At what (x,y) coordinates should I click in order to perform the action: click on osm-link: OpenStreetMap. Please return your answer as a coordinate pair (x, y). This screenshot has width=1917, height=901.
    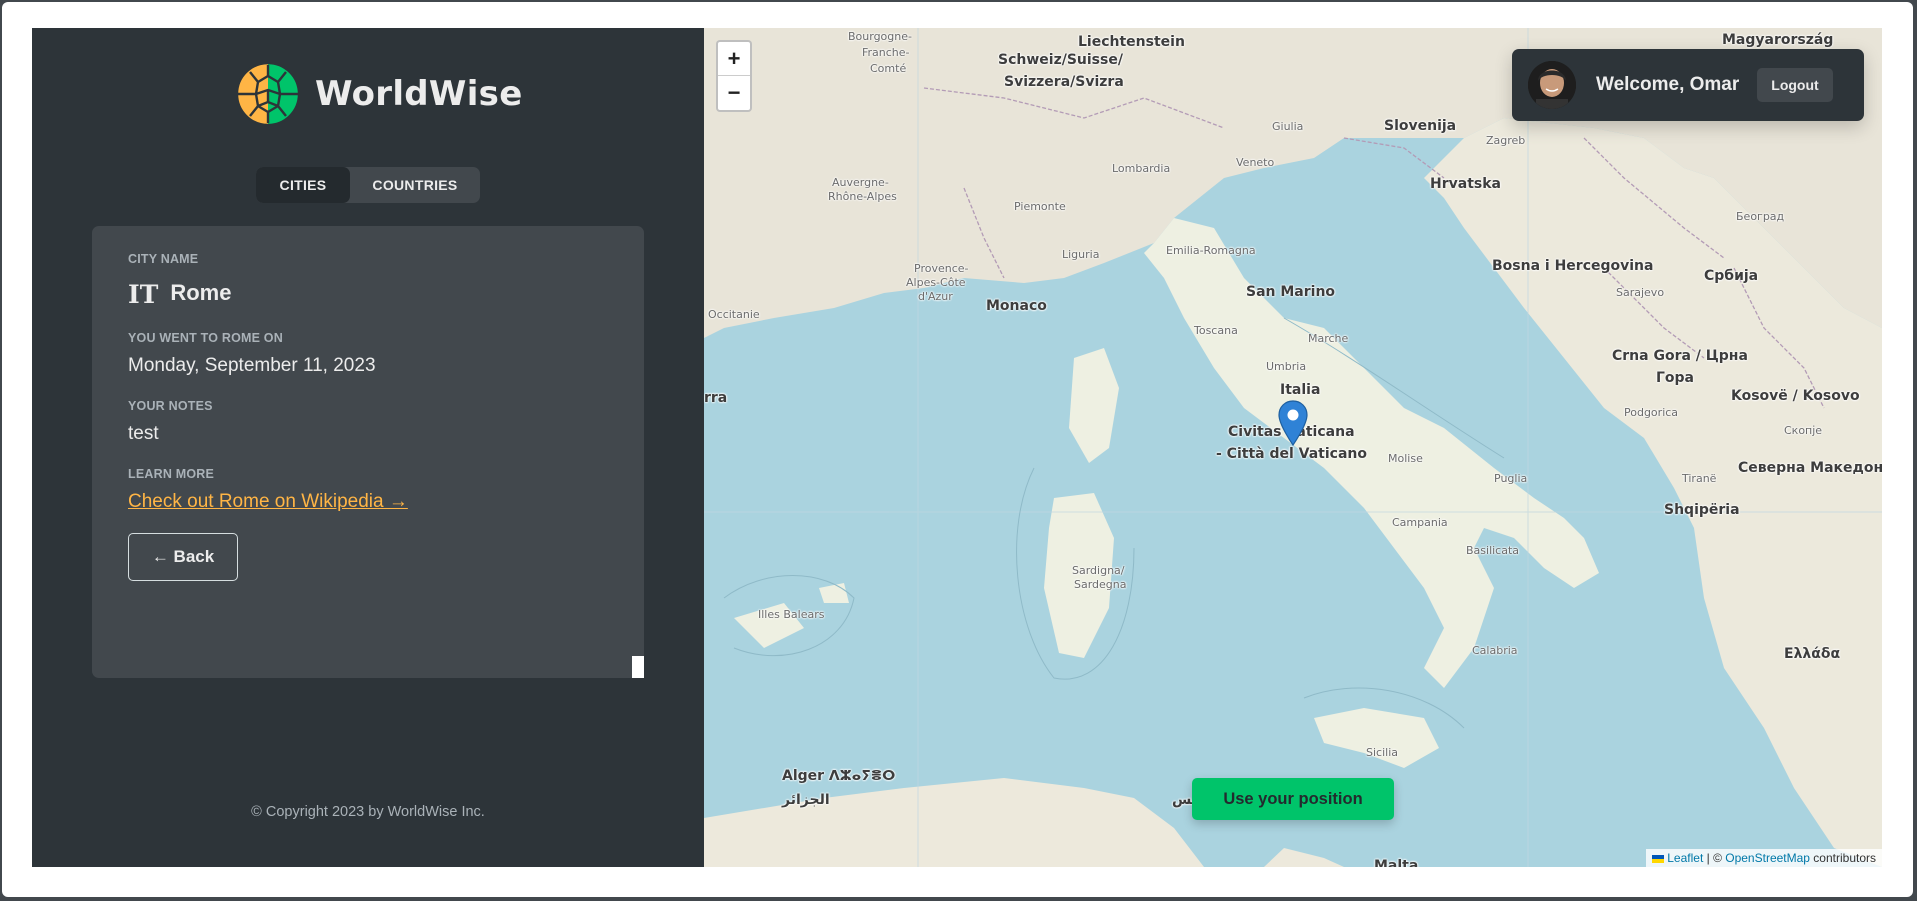
    Looking at the image, I should click on (1767, 858).